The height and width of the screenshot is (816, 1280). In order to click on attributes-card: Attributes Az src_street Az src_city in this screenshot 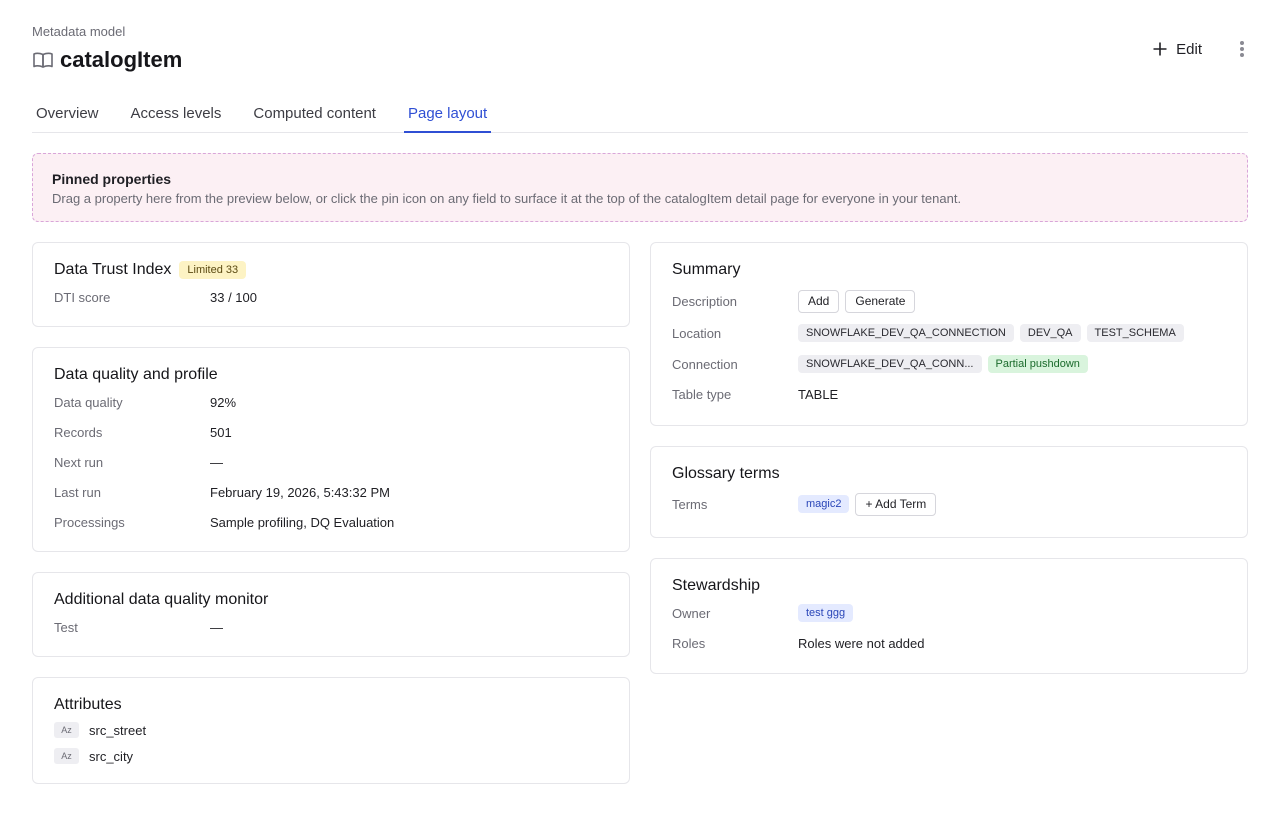, I will do `click(331, 730)`.